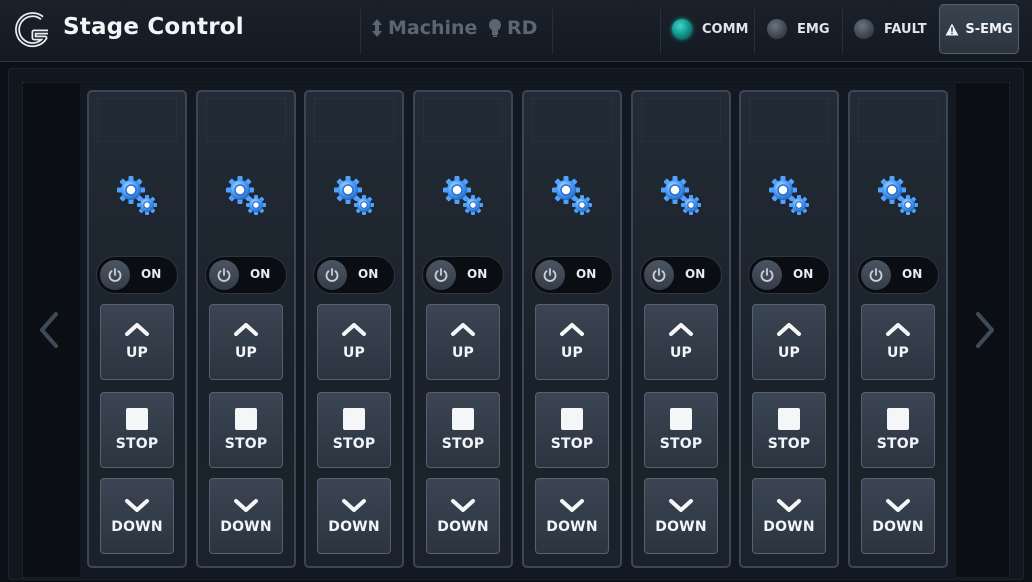 The width and height of the screenshot is (1032, 582). I want to click on mode-machine: Machine, so click(423, 28).